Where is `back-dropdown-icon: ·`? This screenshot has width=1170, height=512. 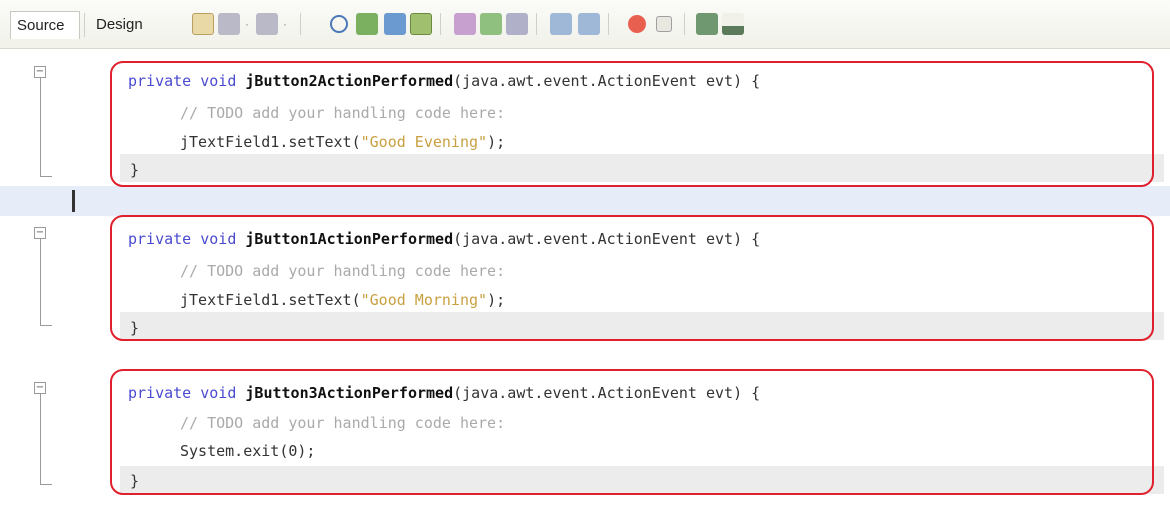 back-dropdown-icon: · is located at coordinates (247, 24).